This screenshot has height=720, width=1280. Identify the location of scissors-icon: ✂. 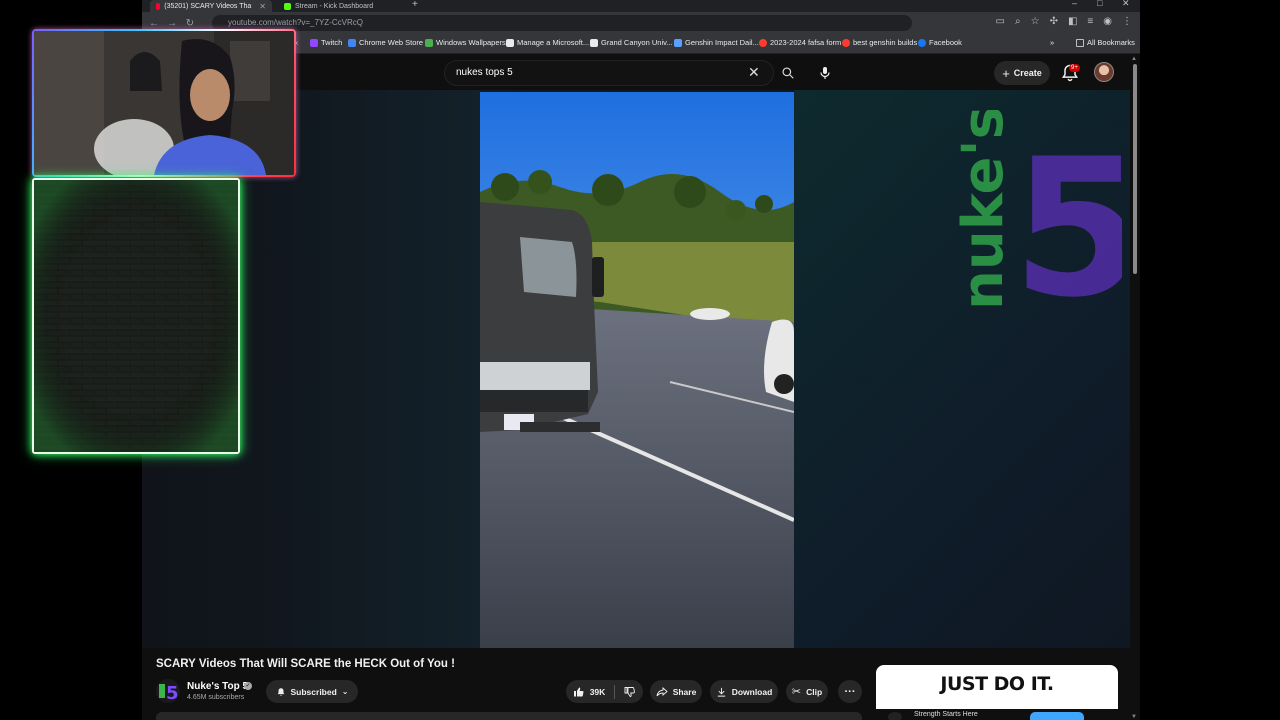
(796, 692).